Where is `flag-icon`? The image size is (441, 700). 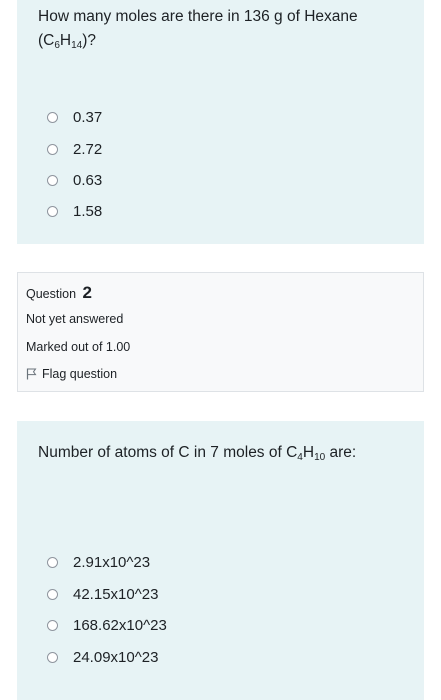 flag-icon is located at coordinates (31, 374).